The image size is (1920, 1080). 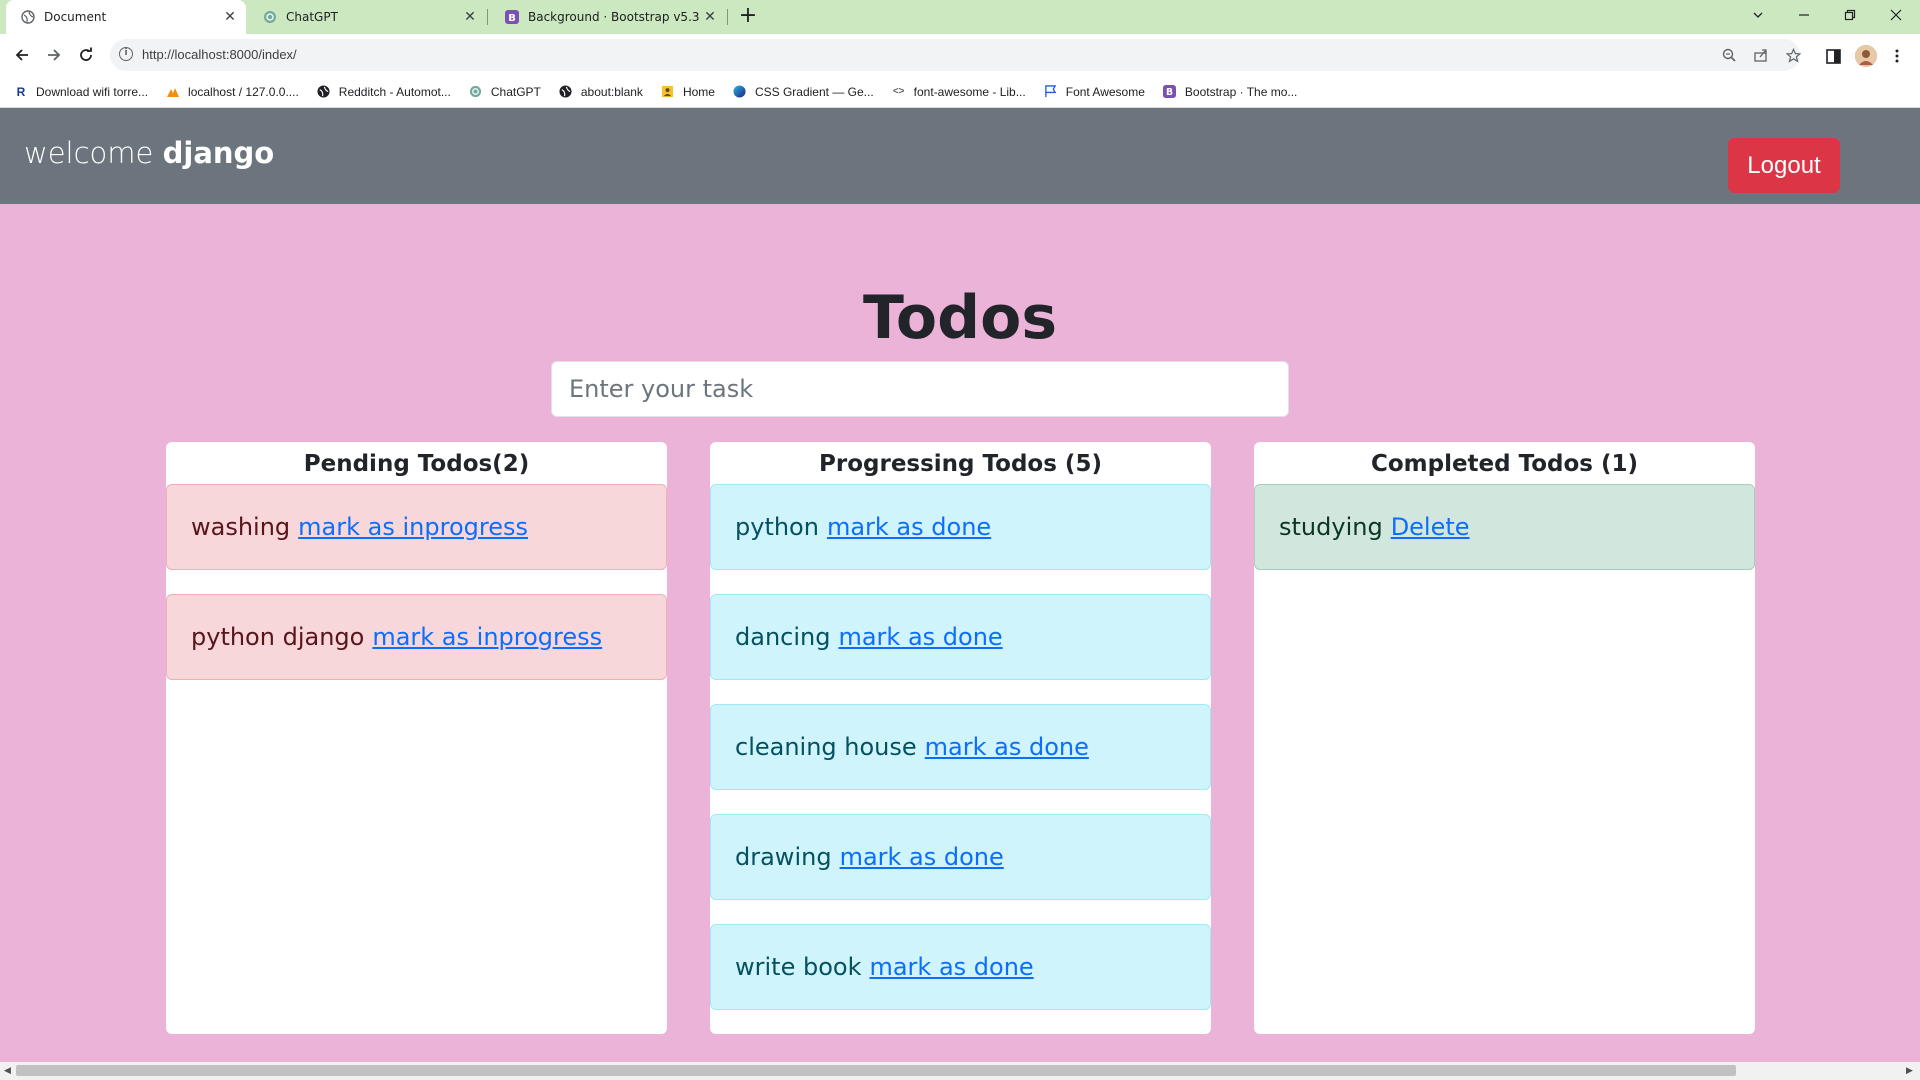 I want to click on tab-bootstrap: B Background · Bootstrap v5.3 ✕, so click(x=608, y=17).